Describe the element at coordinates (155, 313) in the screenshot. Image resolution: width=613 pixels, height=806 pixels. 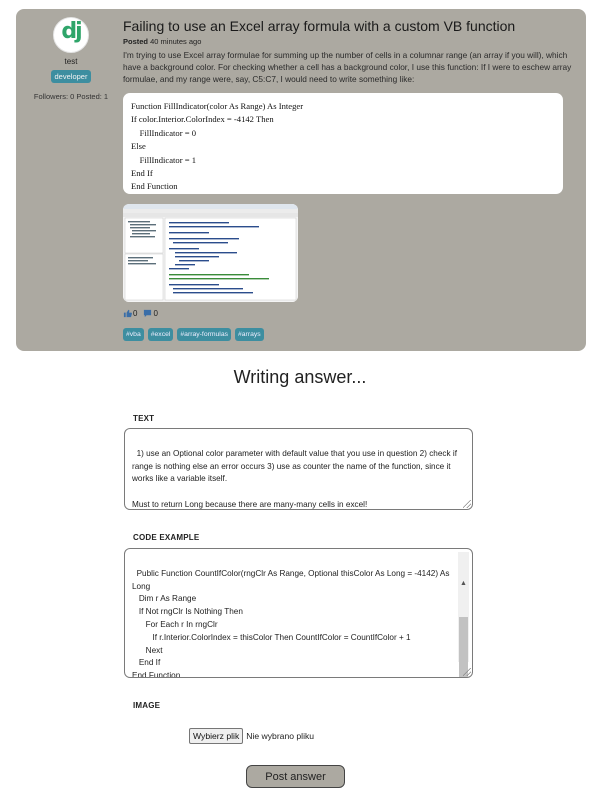
I see `comment-count: 0` at that location.